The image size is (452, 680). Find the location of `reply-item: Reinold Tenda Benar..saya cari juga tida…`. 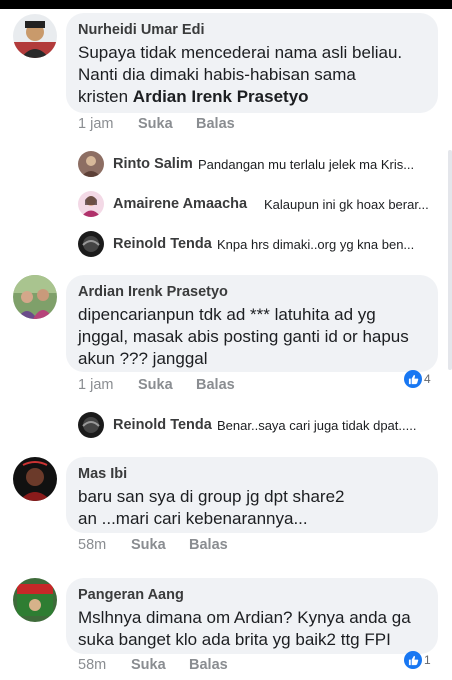

reply-item: Reinold Tenda Benar..saya cari juga tida… is located at coordinates (258, 425).